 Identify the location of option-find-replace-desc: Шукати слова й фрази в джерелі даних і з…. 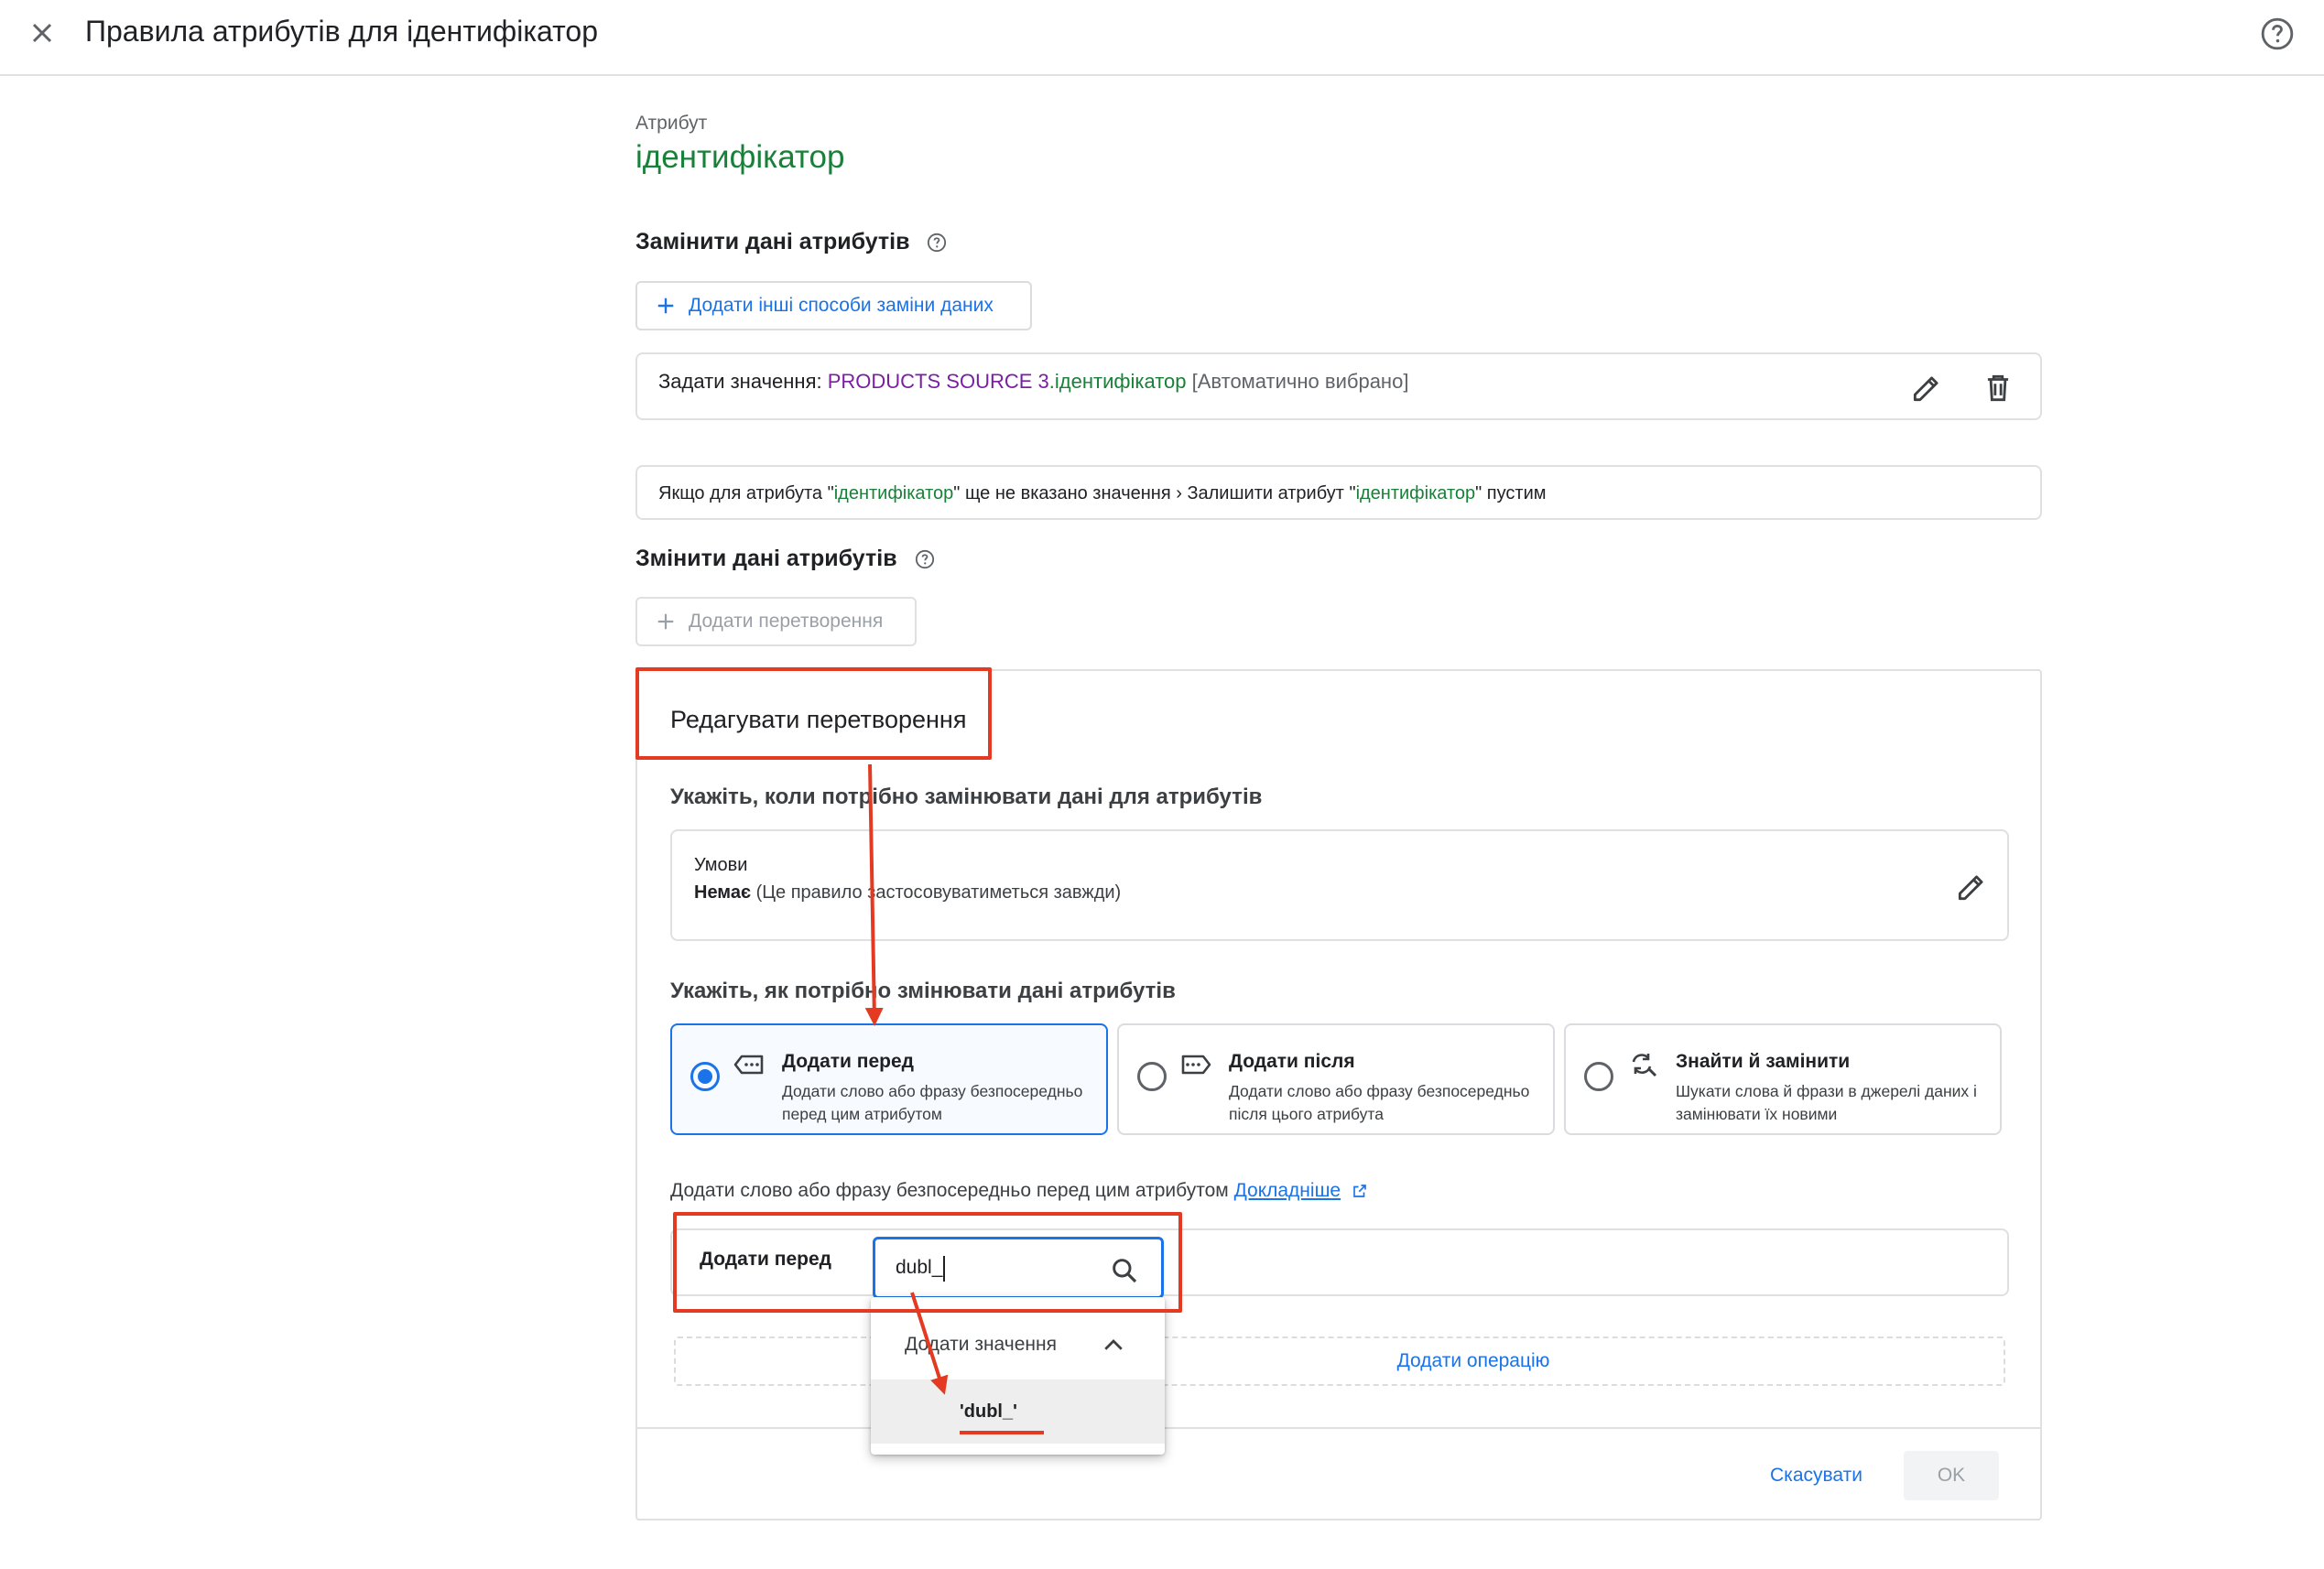
(1827, 1102).